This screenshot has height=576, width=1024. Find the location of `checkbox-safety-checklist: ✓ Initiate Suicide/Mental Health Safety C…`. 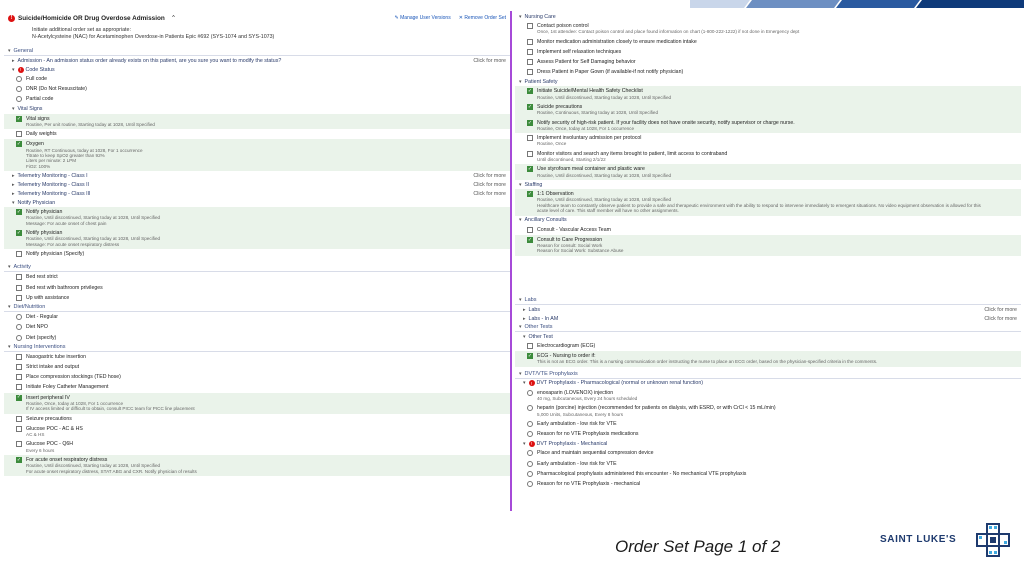

checkbox-safety-checklist: ✓ Initiate Suicide/Mental Health Safety C… is located at coordinates (768, 94).